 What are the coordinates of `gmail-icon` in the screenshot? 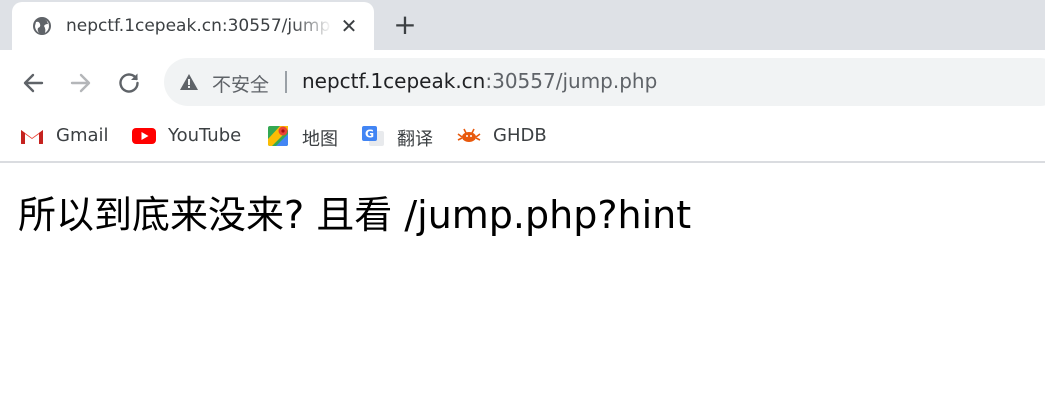 It's located at (32, 136).